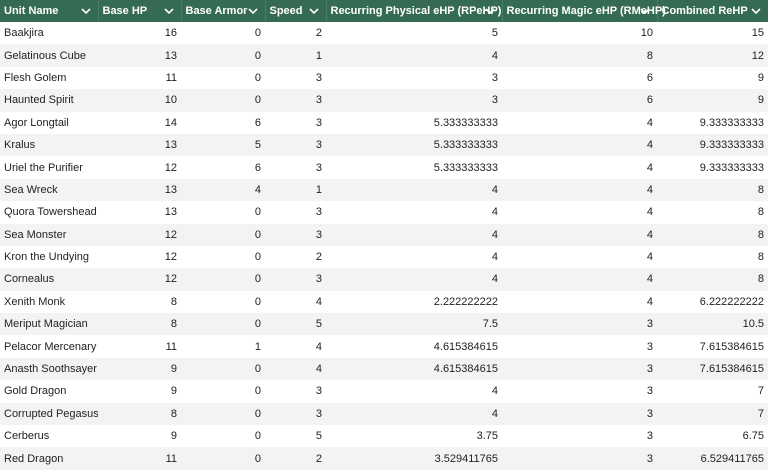 The width and height of the screenshot is (768, 470). What do you see at coordinates (31, 189) in the screenshot?
I see `cell-unit-name: Sea Wreck` at bounding box center [31, 189].